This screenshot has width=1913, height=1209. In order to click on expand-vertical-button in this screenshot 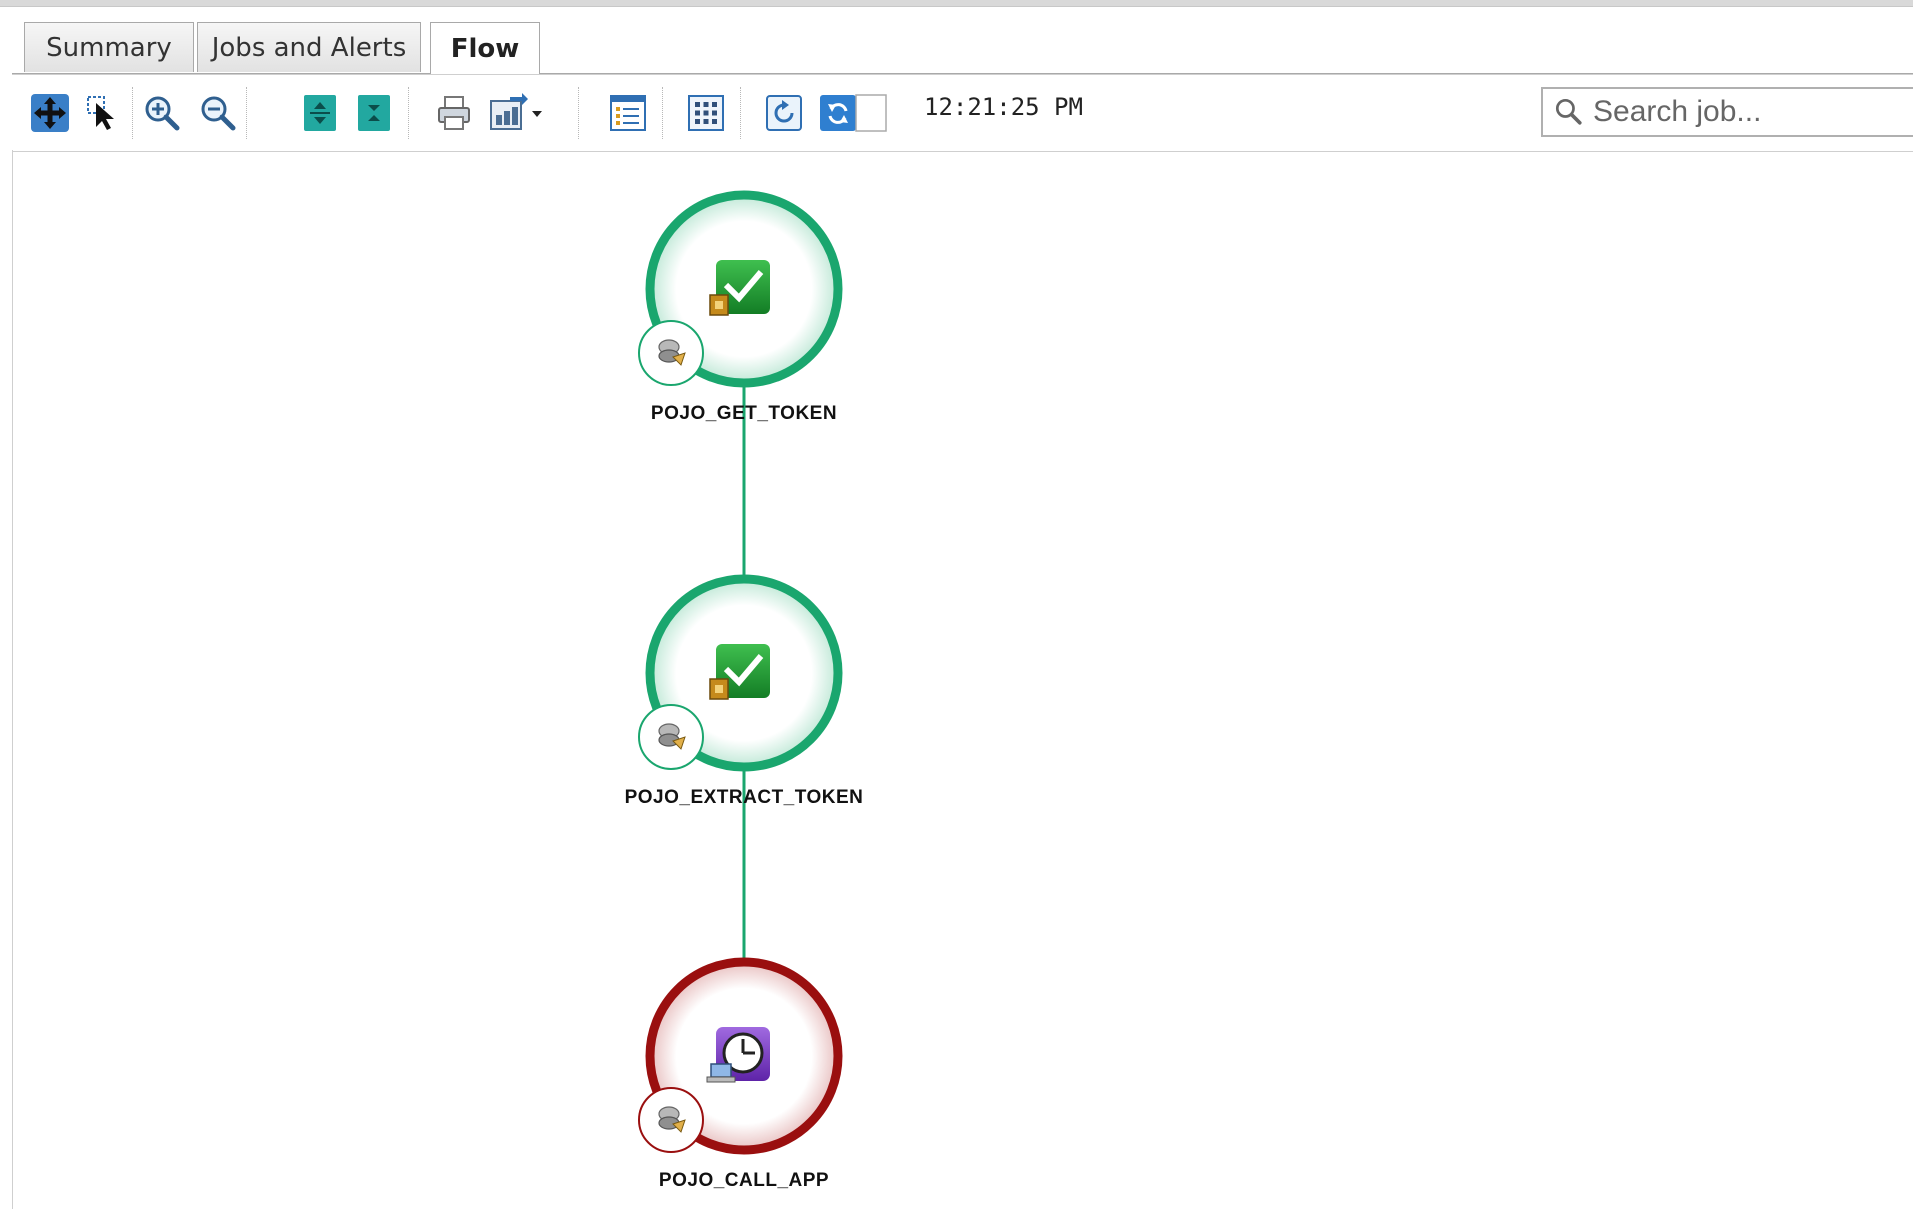, I will do `click(320, 113)`.